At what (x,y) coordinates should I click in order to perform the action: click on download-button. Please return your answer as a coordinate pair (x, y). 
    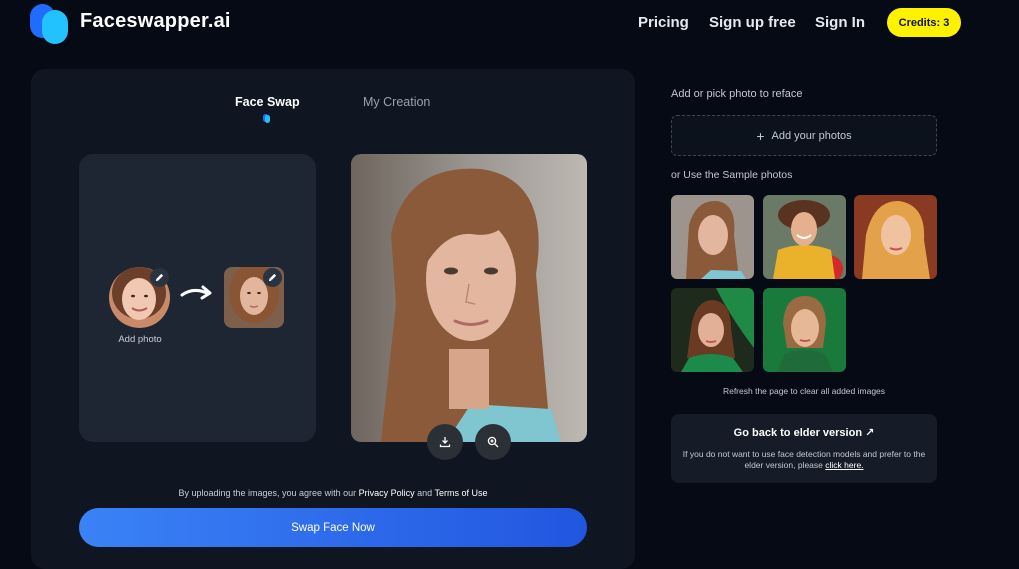
    Looking at the image, I should click on (445, 442).